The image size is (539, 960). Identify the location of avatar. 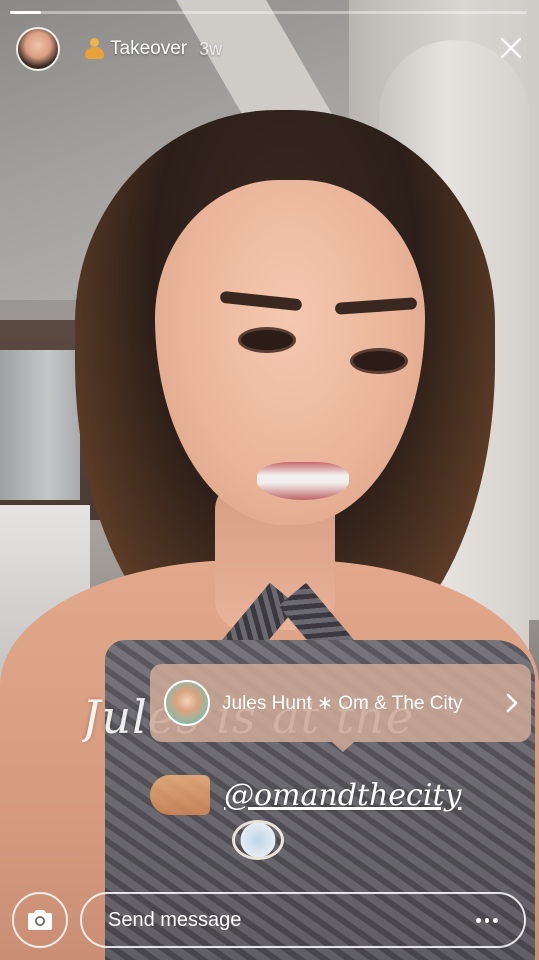
(38, 49).